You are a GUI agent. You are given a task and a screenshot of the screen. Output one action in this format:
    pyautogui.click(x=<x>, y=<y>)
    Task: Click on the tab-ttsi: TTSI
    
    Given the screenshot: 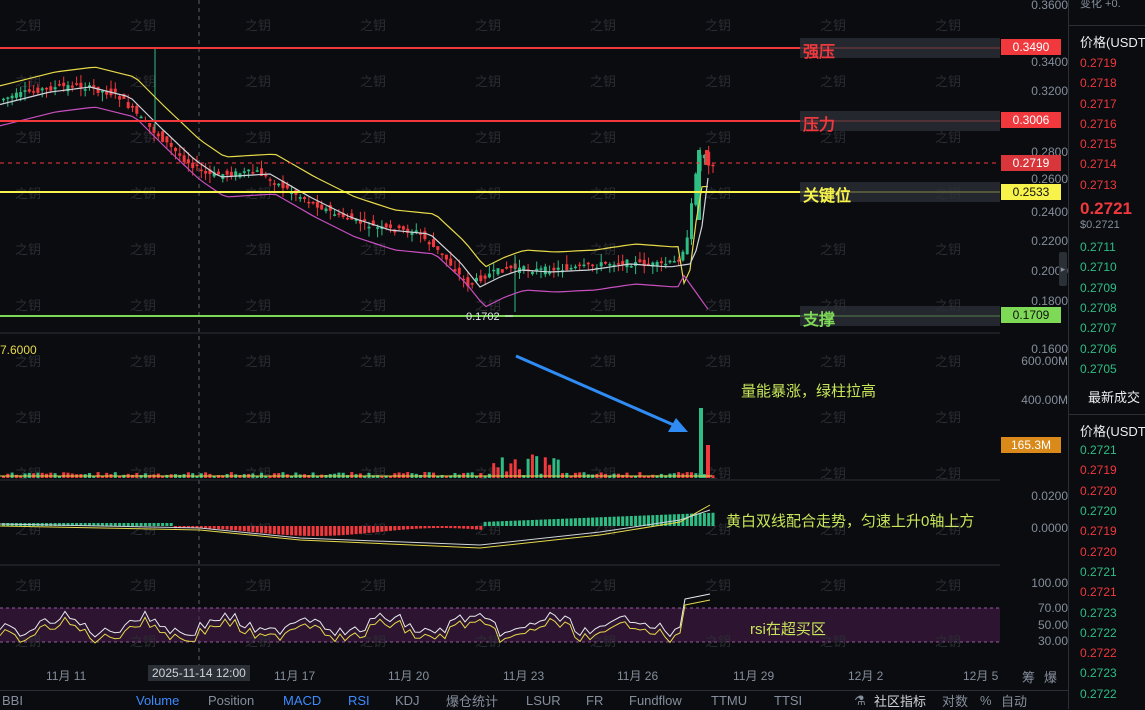 What is the action you would take?
    pyautogui.click(x=814, y=700)
    